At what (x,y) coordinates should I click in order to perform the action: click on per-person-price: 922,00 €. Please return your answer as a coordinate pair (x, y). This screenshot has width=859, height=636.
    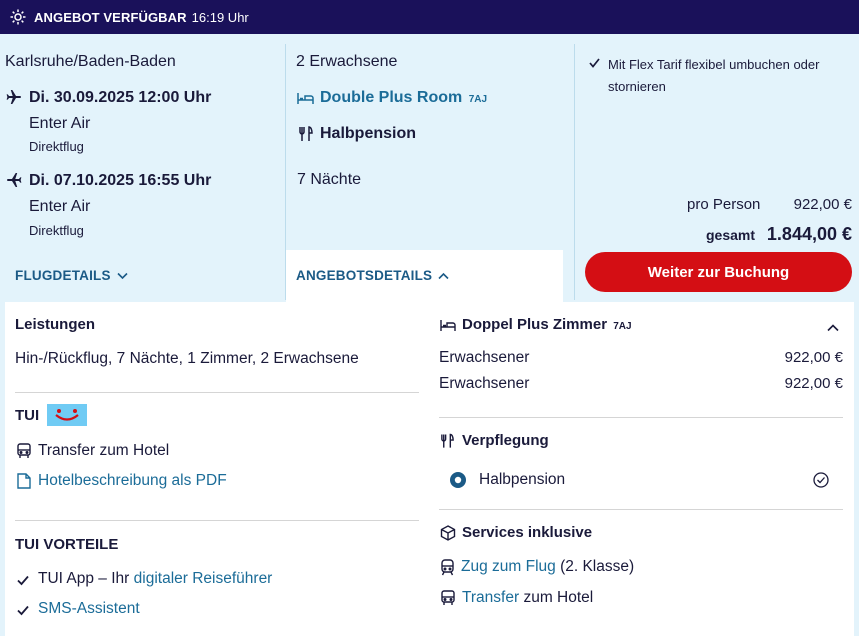
    Looking at the image, I should click on (822, 204).